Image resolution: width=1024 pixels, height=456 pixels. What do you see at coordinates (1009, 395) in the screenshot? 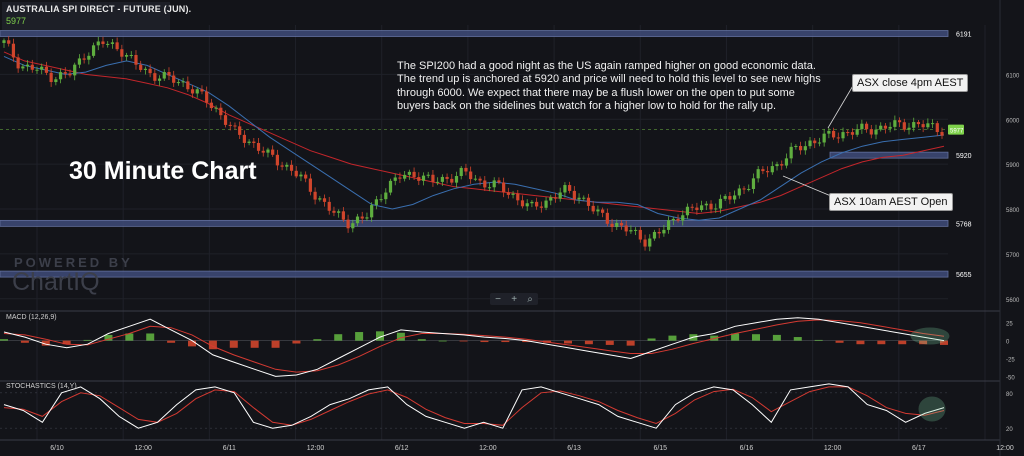
I see `stoch-tick-label: 80` at bounding box center [1009, 395].